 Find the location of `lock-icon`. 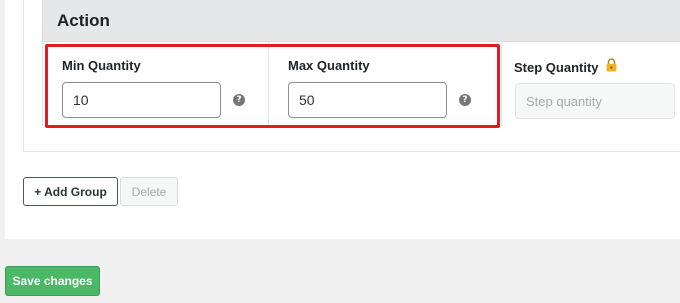

lock-icon is located at coordinates (611, 65).